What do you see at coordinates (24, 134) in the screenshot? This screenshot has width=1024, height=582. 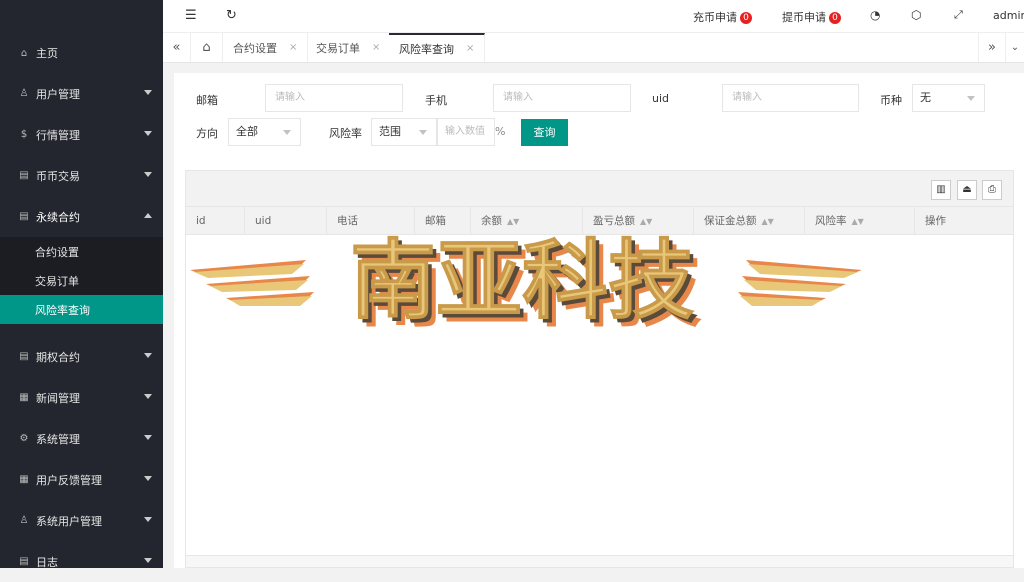 I see `dollar-icon: $` at bounding box center [24, 134].